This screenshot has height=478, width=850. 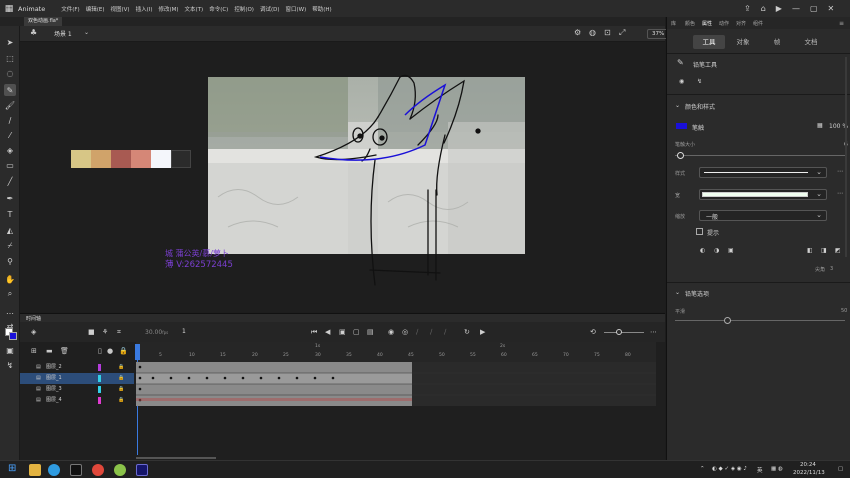 What do you see at coordinates (763, 215) in the screenshot?
I see `scale-dropdown: 一般 ⌄` at bounding box center [763, 215].